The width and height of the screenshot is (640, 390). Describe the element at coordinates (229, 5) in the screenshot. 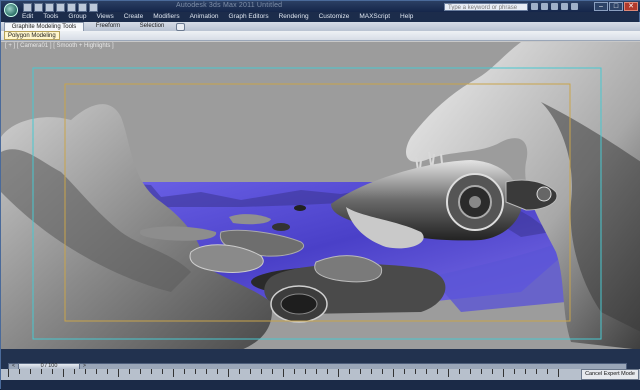

I see `window-title: Autodesk 3ds Max 2011 Untitled` at that location.